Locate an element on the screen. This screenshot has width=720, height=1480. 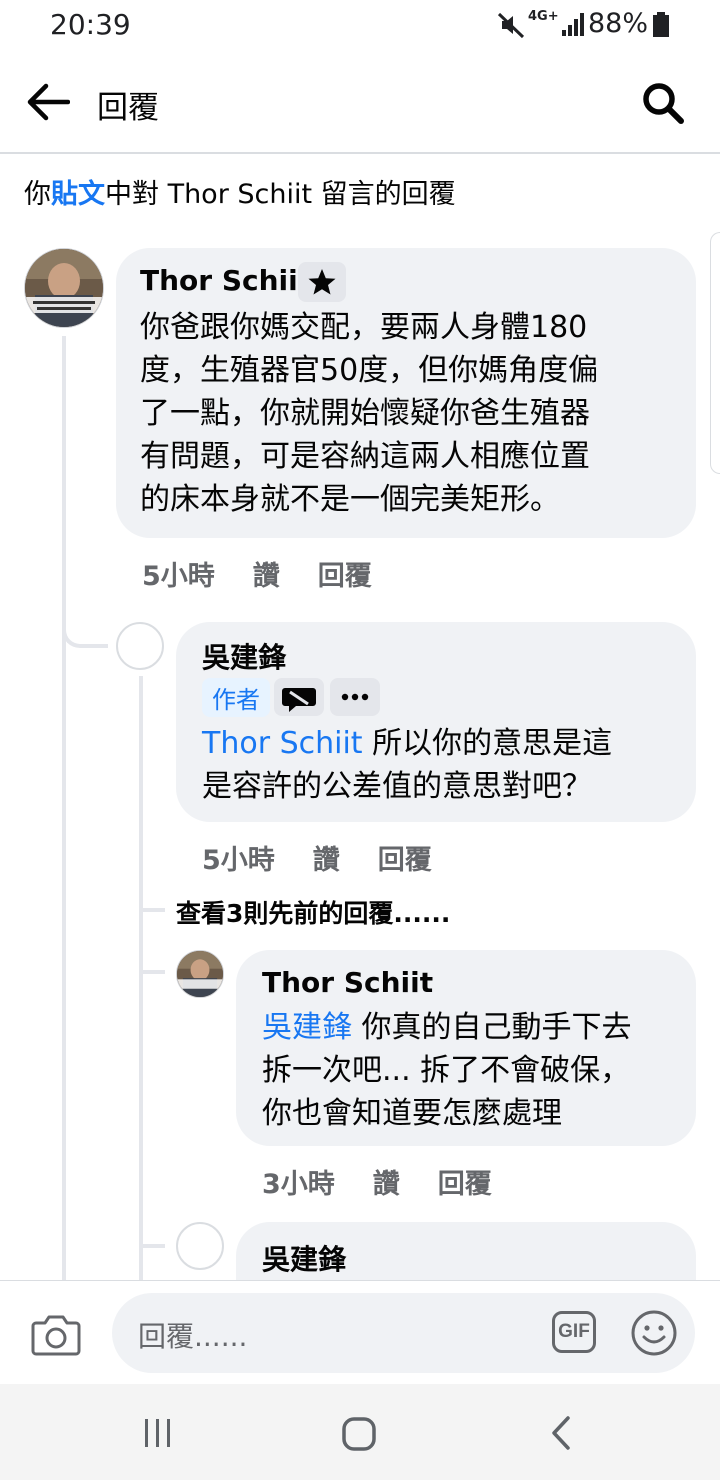
reply-composer: 回覆...... GIF is located at coordinates (360, 1332).